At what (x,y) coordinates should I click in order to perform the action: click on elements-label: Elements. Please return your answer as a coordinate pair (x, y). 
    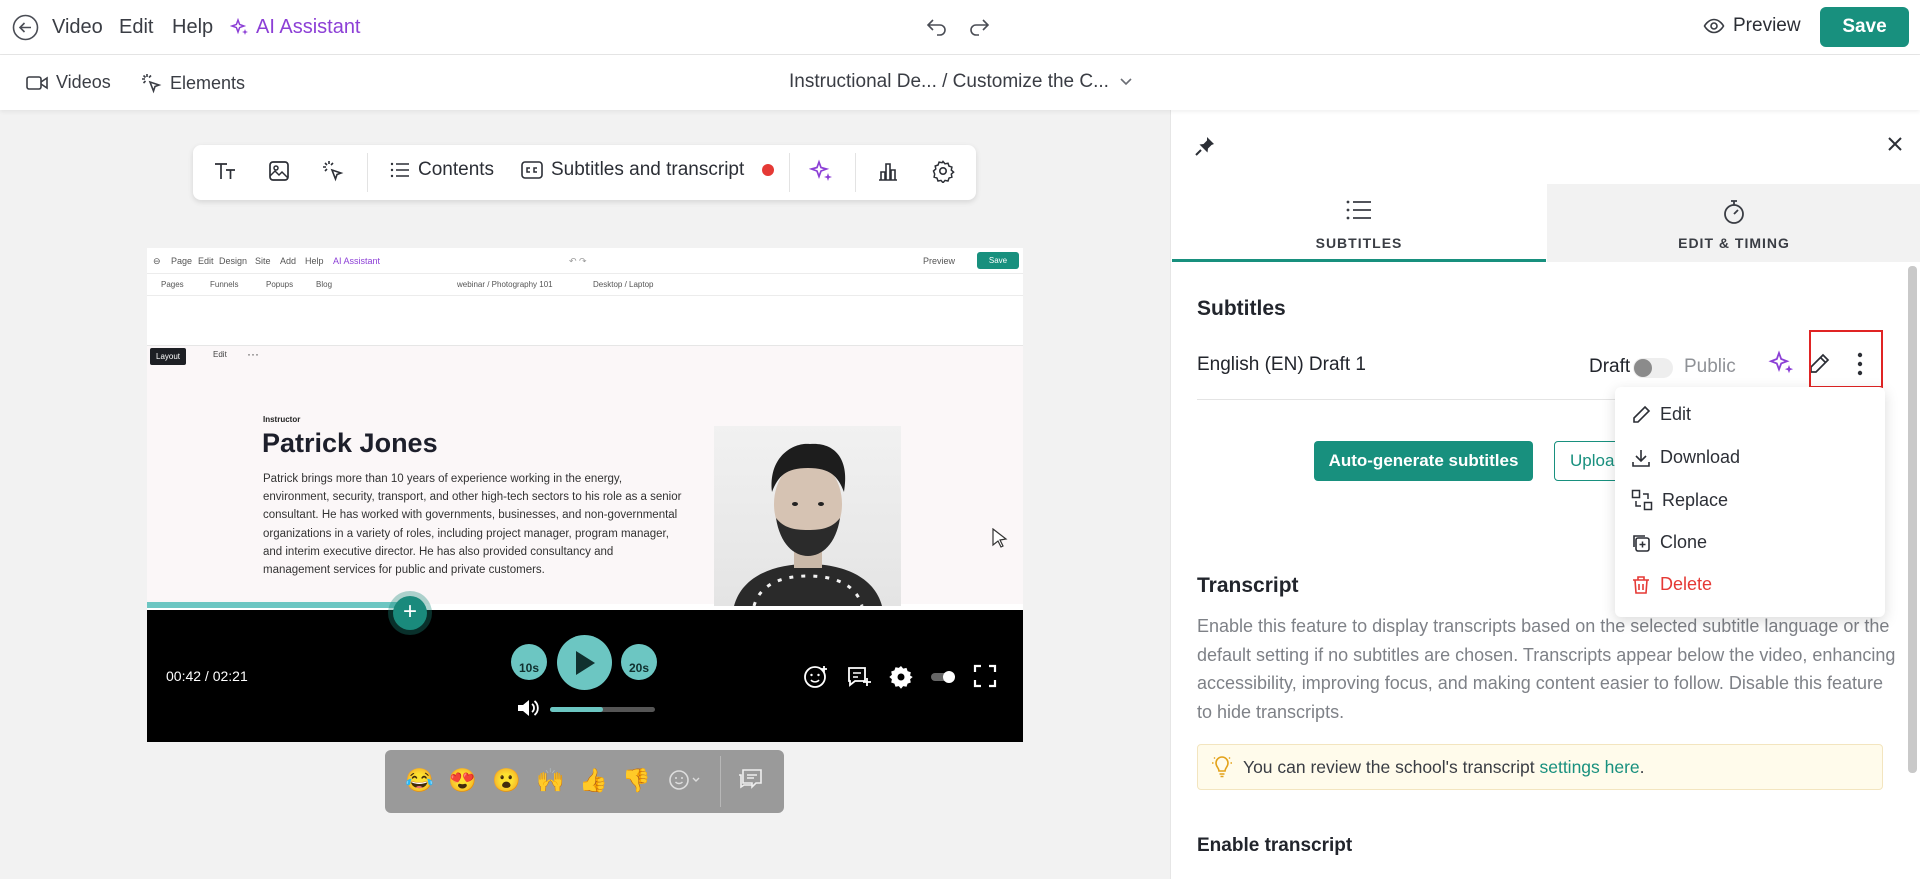
    Looking at the image, I should click on (208, 82).